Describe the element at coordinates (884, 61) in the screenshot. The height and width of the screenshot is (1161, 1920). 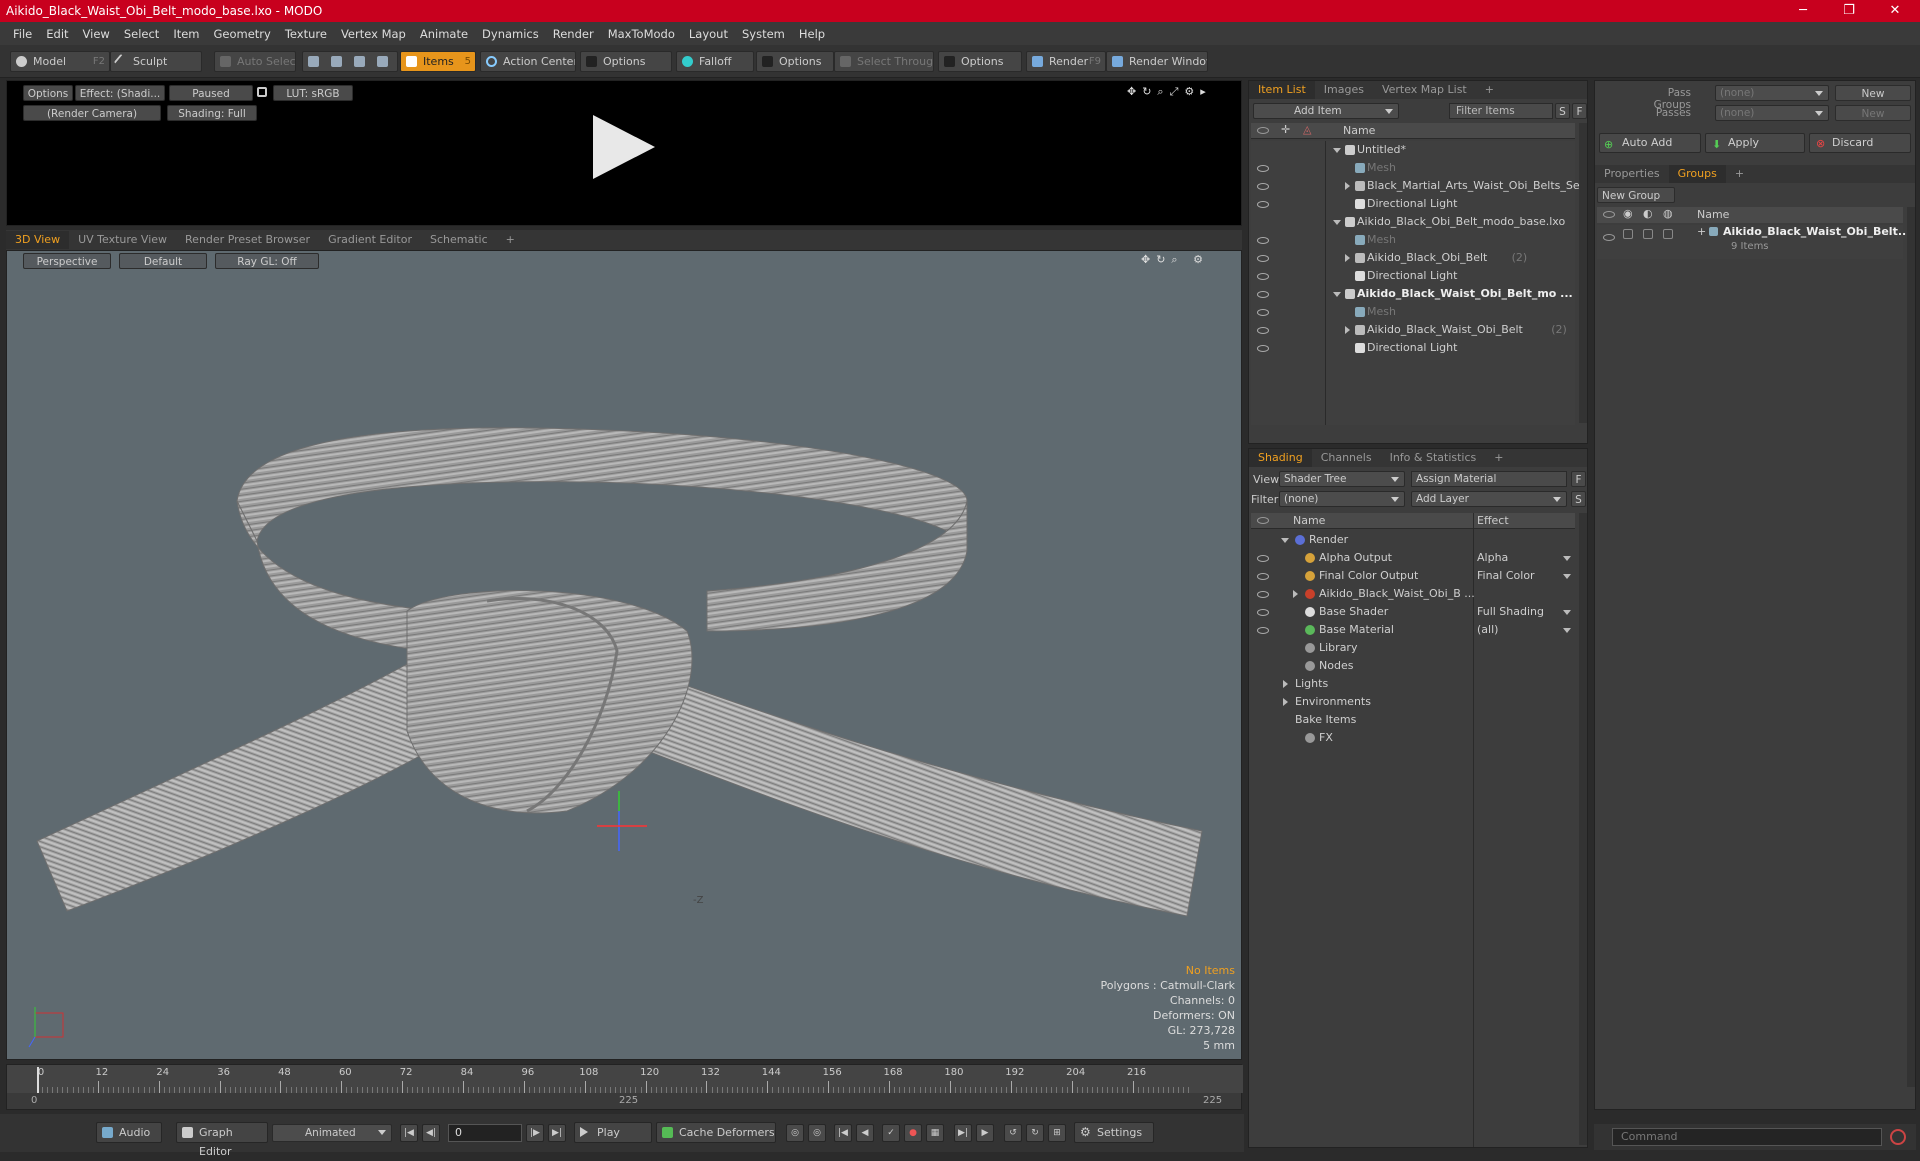
I see `select-through-button: Select Through` at that location.